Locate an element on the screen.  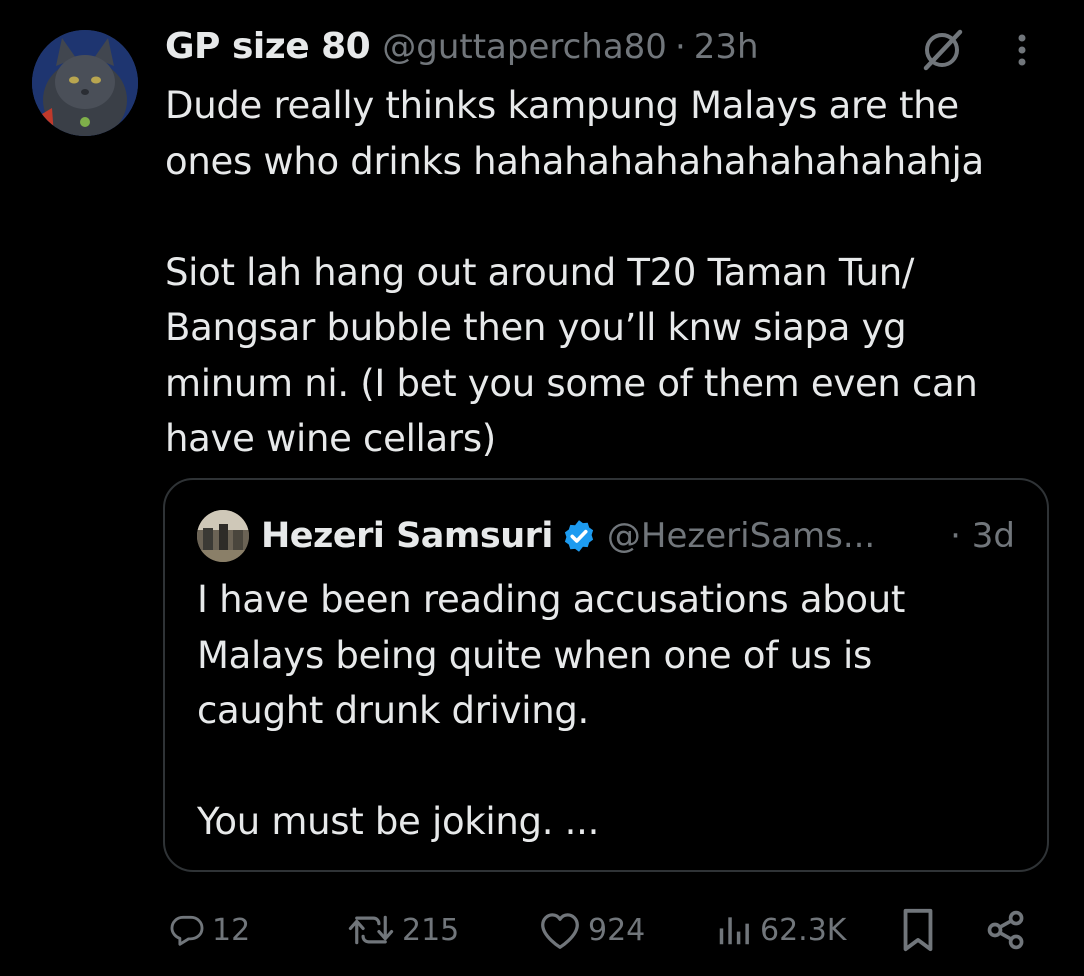
repost-count: 215 is located at coordinates (431, 930).